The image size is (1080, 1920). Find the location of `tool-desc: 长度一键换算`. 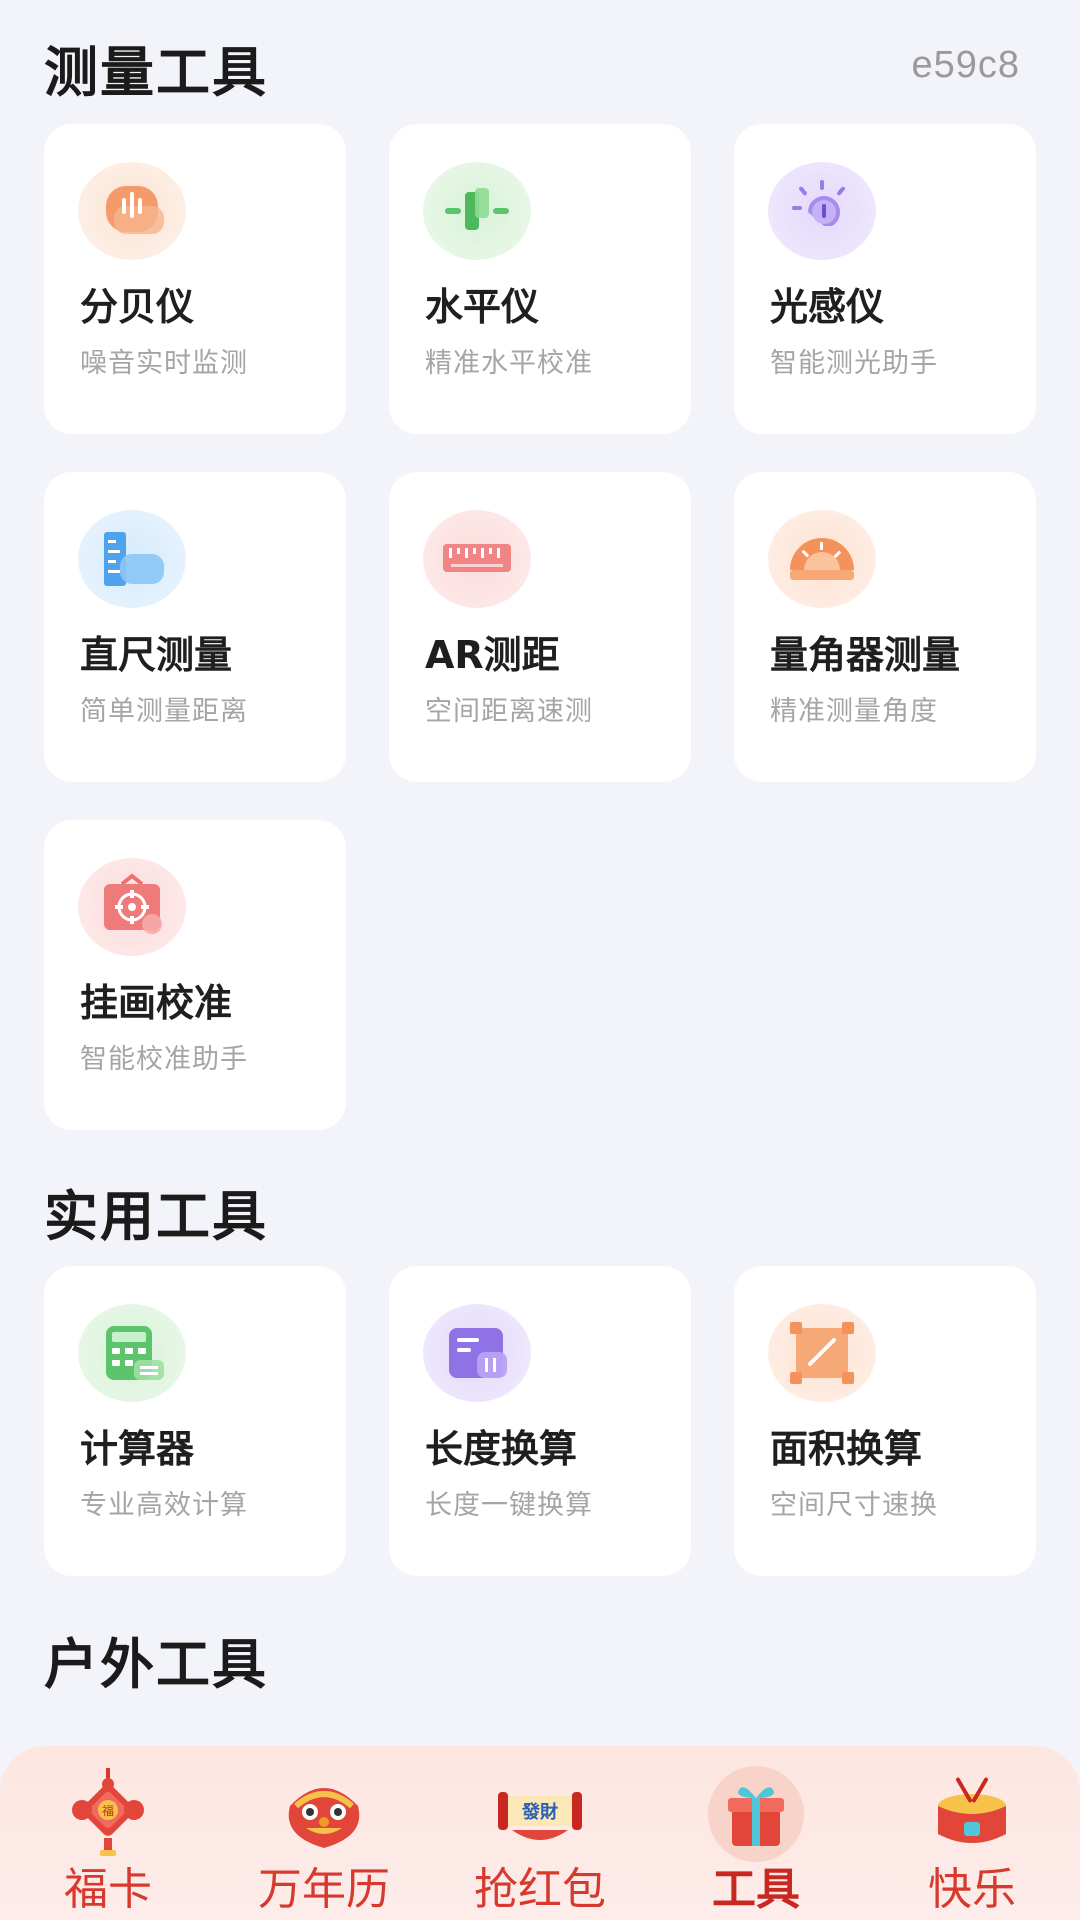

tool-desc: 长度一键换算 is located at coordinates (509, 1505).